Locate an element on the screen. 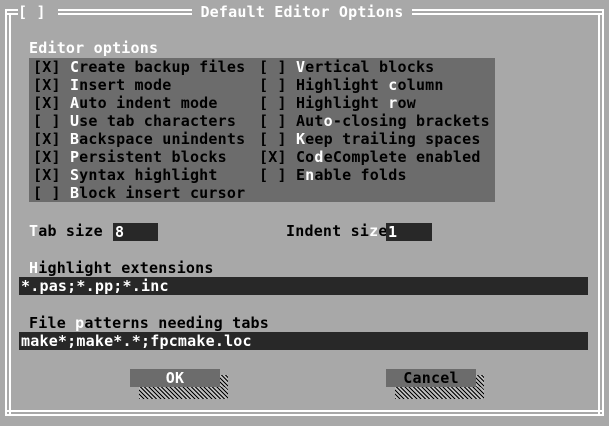 The height and width of the screenshot is (426, 609). checkbox-hotkey: o is located at coordinates (328, 121).